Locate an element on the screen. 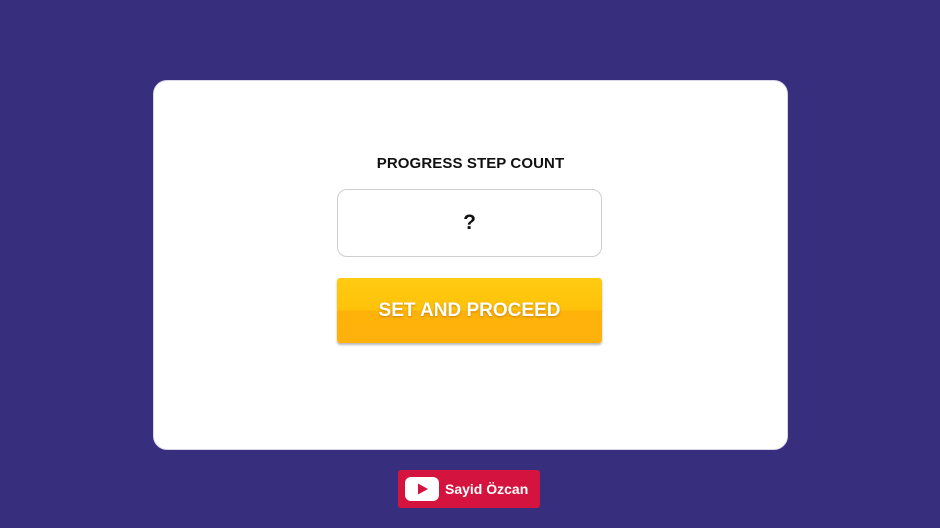 The width and height of the screenshot is (940, 528). youtube-channel-badge: Sayid Özcan is located at coordinates (469, 489).